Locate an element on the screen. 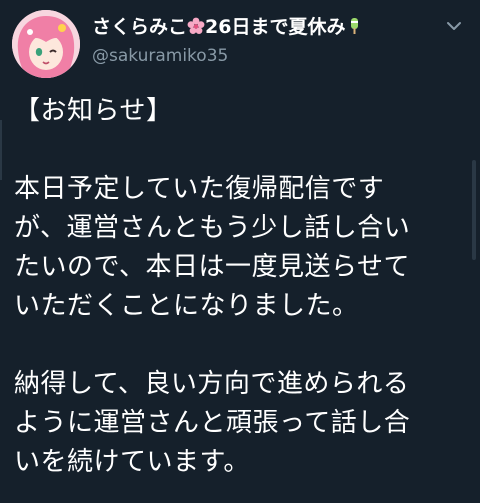 This screenshot has height=503, width=480. chevron-down-icon is located at coordinates (454, 26).